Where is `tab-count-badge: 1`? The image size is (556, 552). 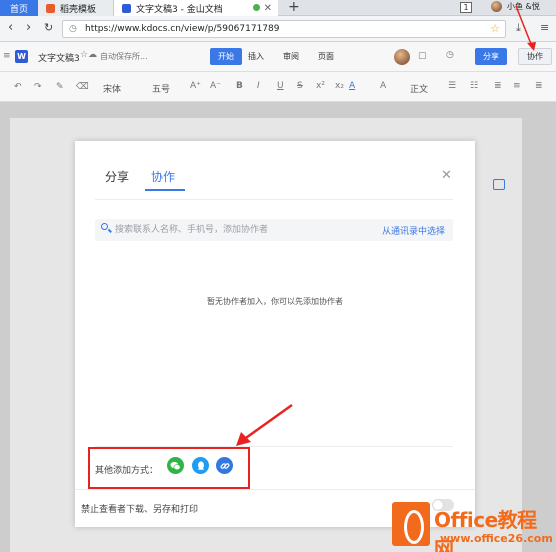
tab-count-badge: 1 is located at coordinates (466, 7).